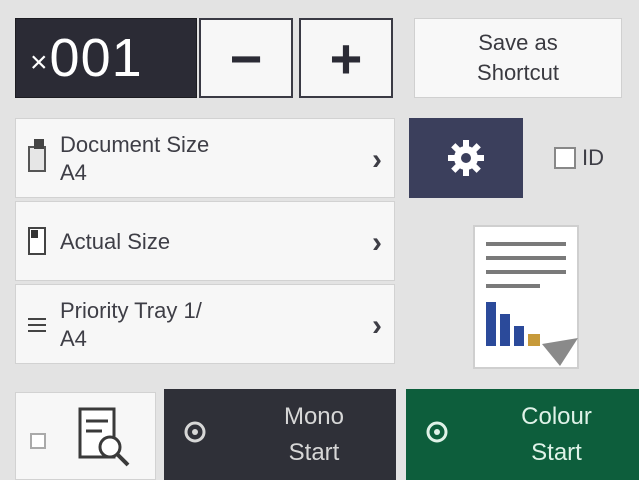 This screenshot has width=639, height=480. I want to click on shortcut-label-line1: Save as, so click(518, 42).